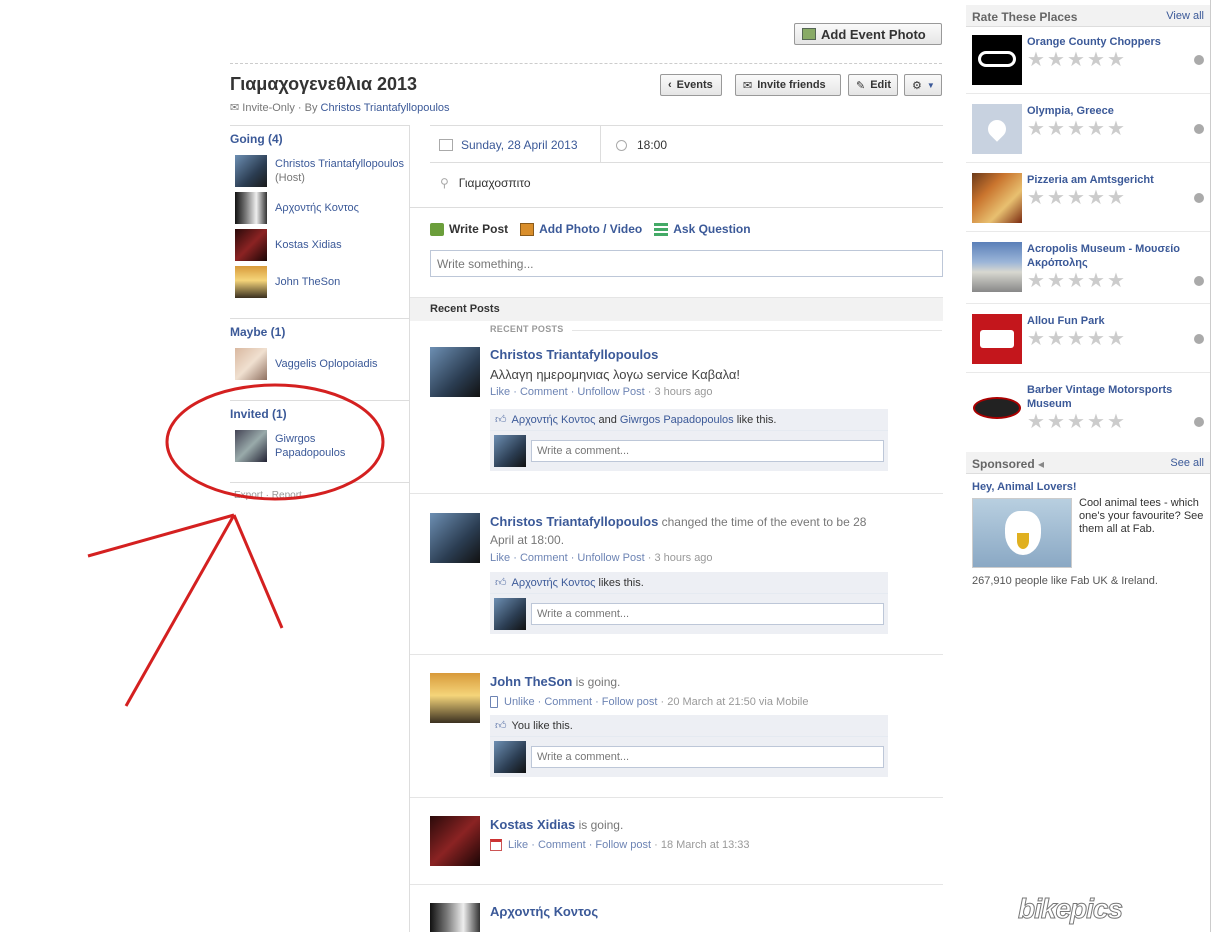 The width and height of the screenshot is (1232, 932). I want to click on recent-posts-bar: Recent Posts, so click(676, 309).